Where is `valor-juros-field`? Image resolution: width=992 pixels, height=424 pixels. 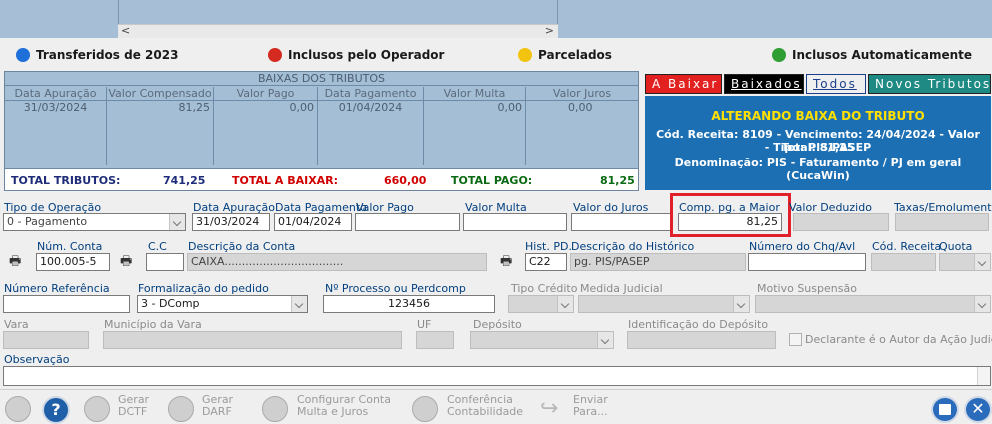 valor-juros-field is located at coordinates (621, 222).